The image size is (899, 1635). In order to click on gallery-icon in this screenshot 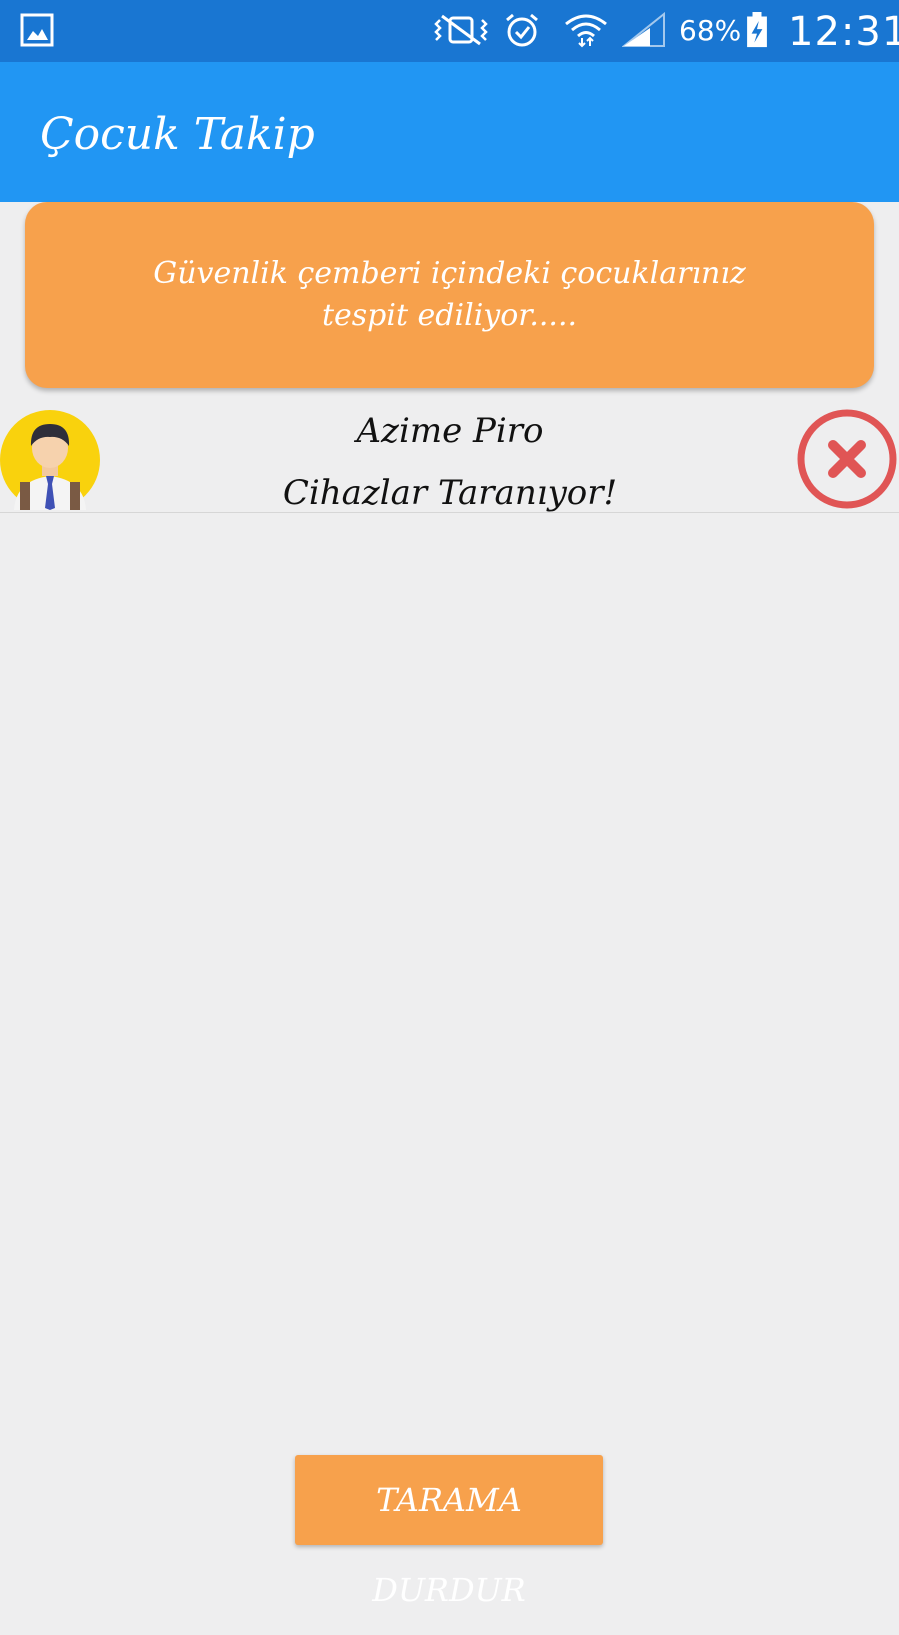, I will do `click(37, 30)`.